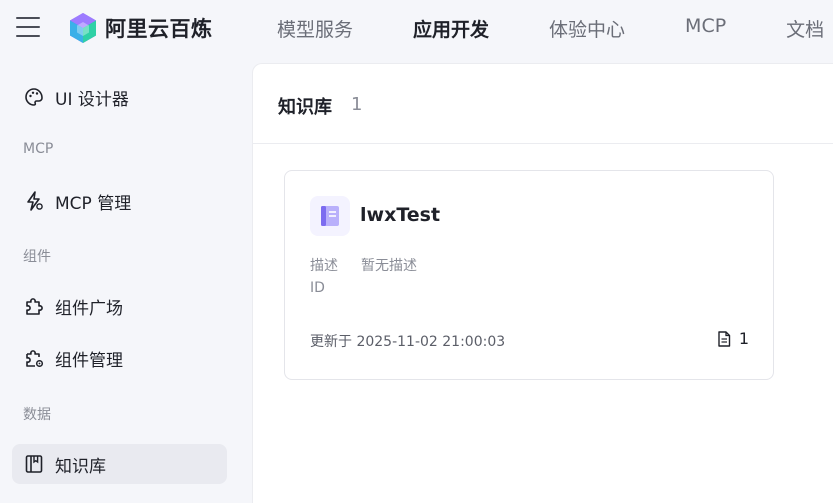 Image resolution: width=833 pixels, height=503 pixels. I want to click on sidebar-item-component-plaza: 组件广场, so click(119, 306).